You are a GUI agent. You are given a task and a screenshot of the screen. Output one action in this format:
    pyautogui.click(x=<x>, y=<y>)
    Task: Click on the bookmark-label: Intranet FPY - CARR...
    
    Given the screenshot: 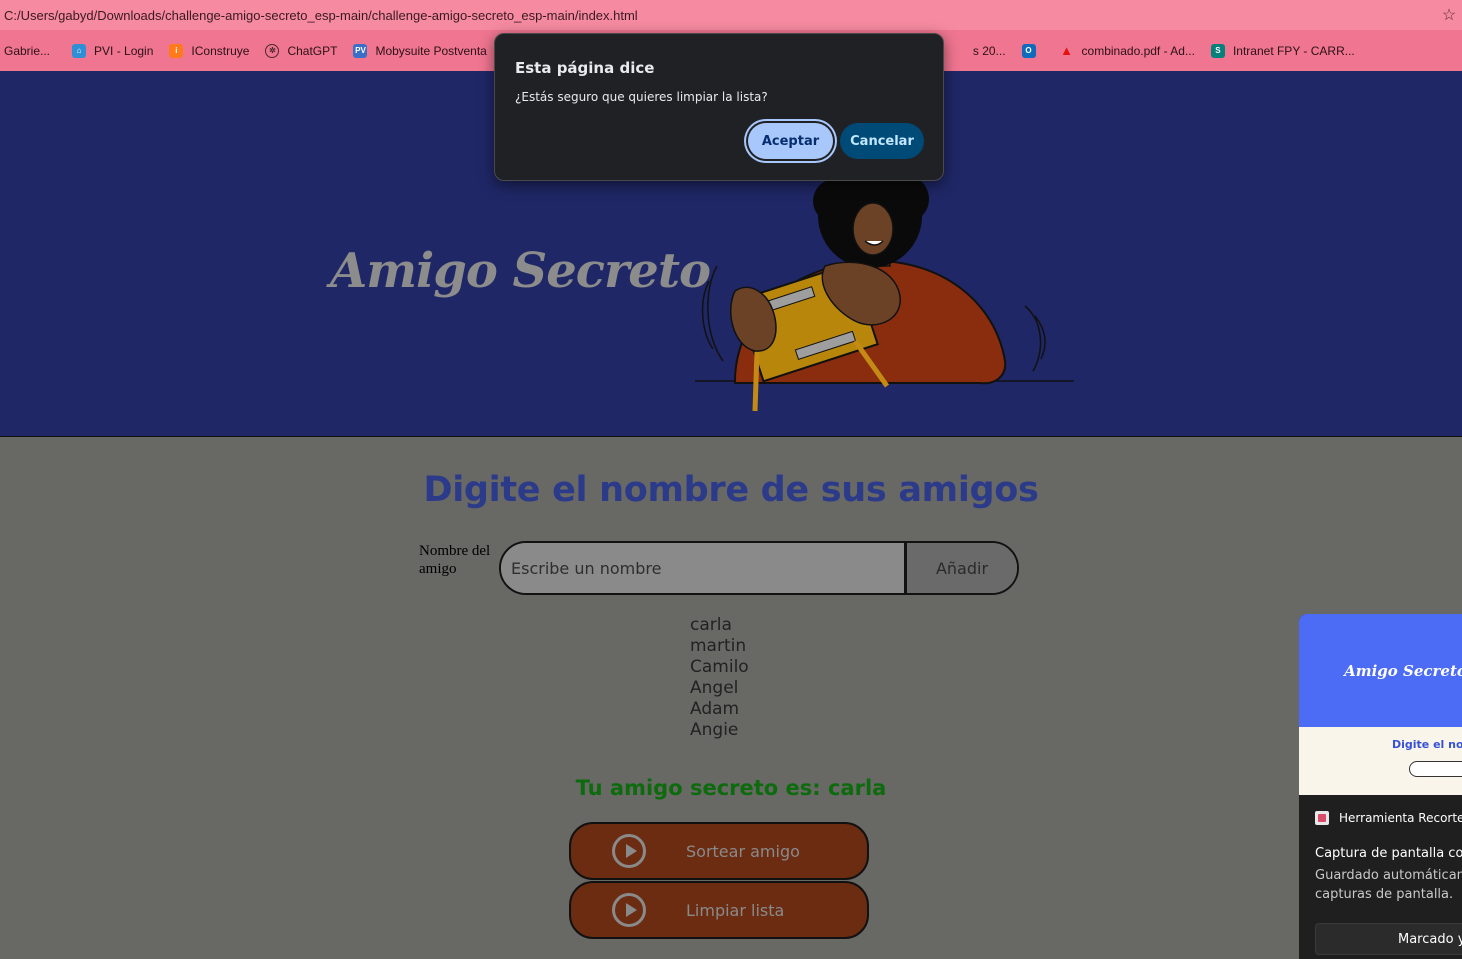 What is the action you would take?
    pyautogui.click(x=1293, y=50)
    